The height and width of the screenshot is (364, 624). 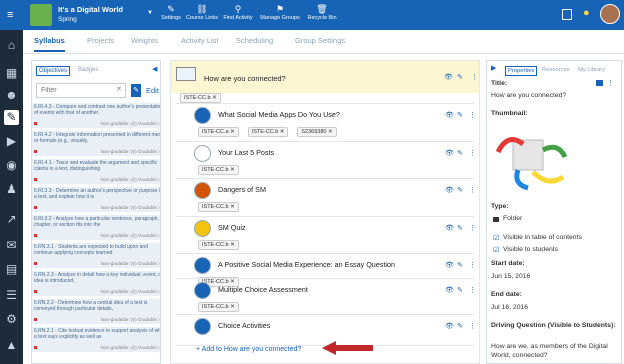 I want to click on image-icon, so click(x=599, y=83).